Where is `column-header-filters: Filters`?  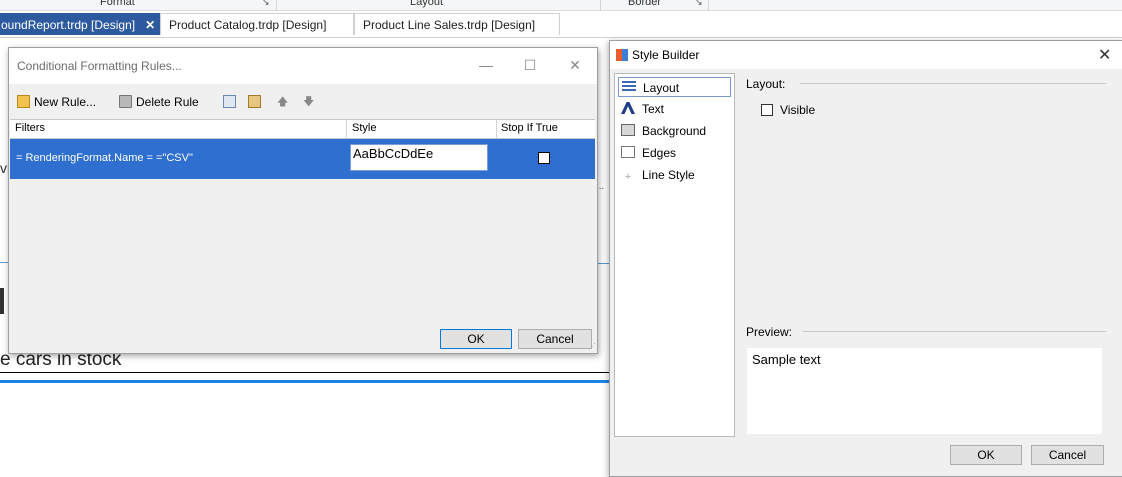
column-header-filters: Filters is located at coordinates (30, 128).